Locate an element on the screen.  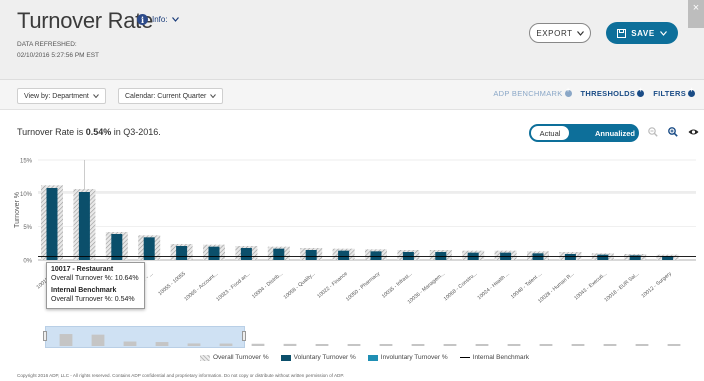
summary-text: Turnover Rate is 0.54% in Q3-2016. is located at coordinates (89, 132).